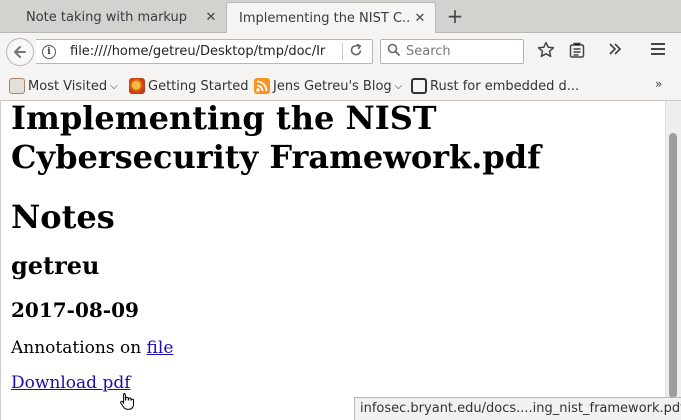  I want to click on bookmark-most-visited: Most Visited ⌵, so click(63, 86).